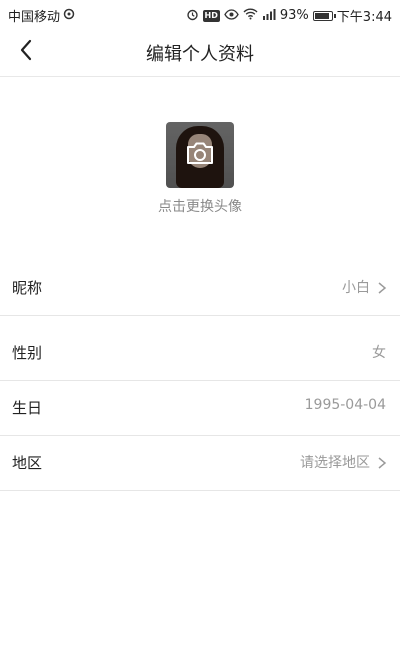  What do you see at coordinates (379, 353) in the screenshot?
I see `row-value: 女` at bounding box center [379, 353].